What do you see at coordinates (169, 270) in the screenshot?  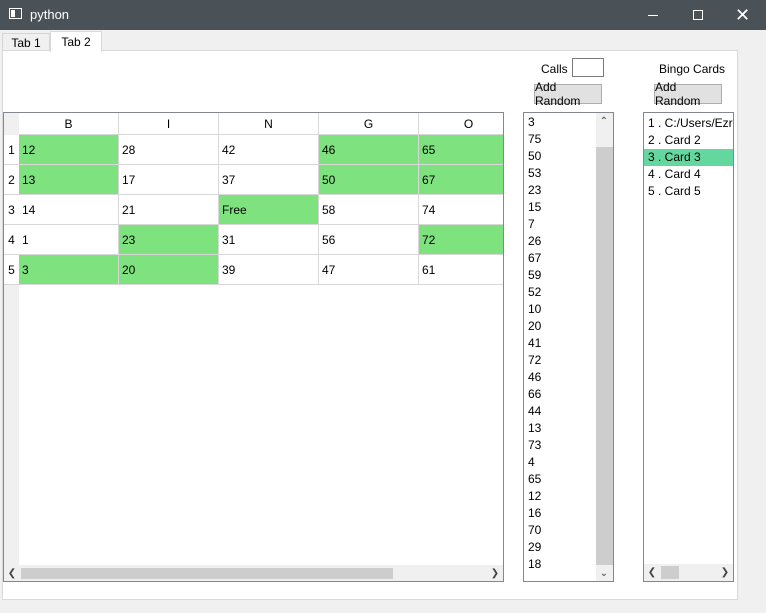 I see `grid-cell: 20` at bounding box center [169, 270].